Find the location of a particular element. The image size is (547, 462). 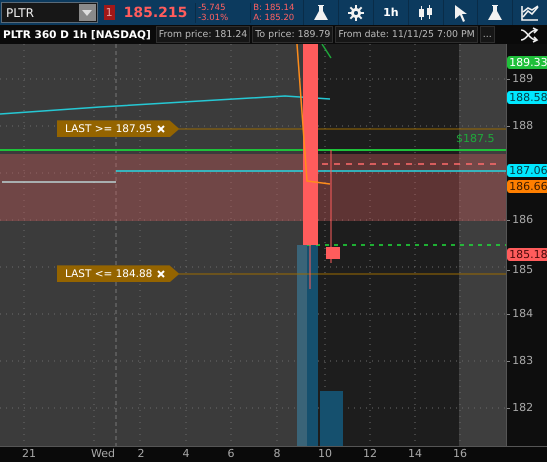

price-badge: 187.06 is located at coordinates (527, 171).